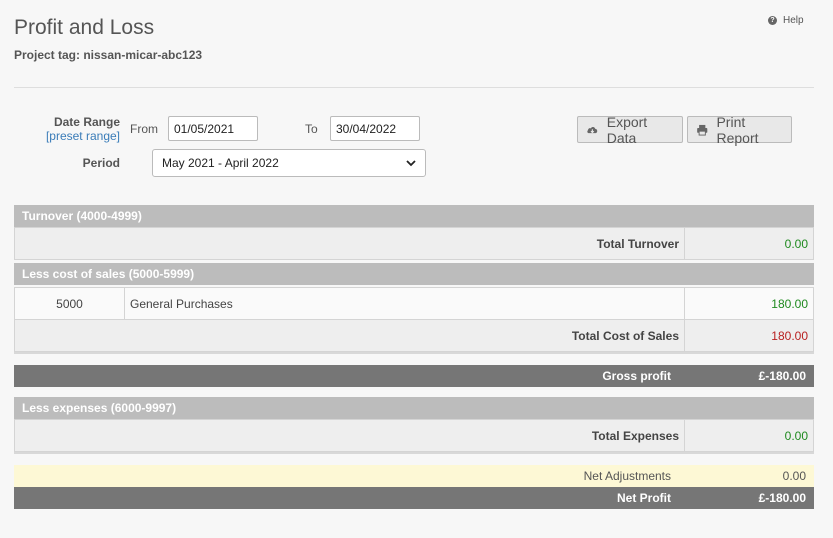  I want to click on net-adjustments-label: Net Adjustments, so click(627, 476).